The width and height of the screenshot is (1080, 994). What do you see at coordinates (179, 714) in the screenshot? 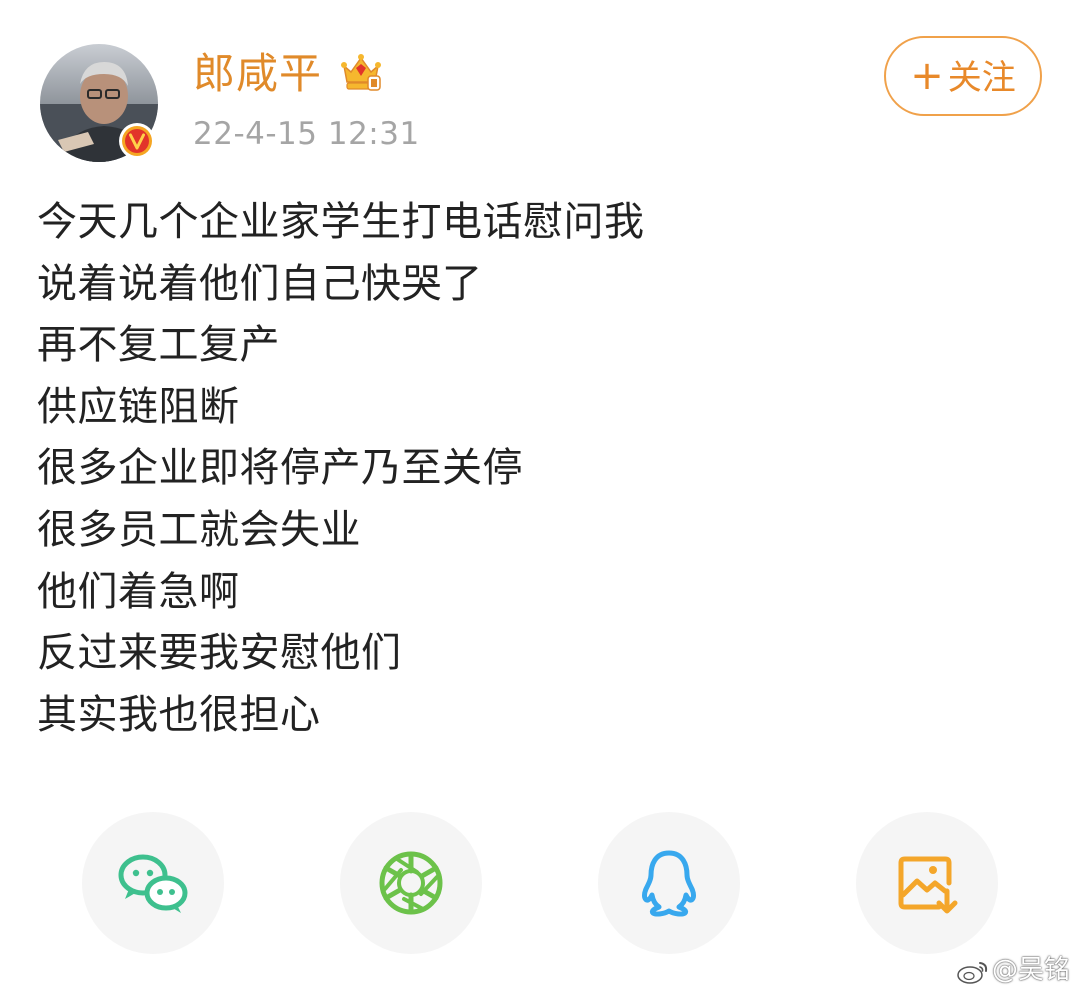
I see `post-line: 其实我也很担心` at bounding box center [179, 714].